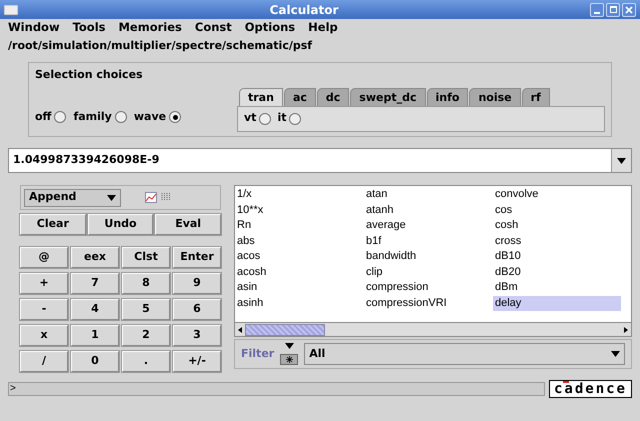 The image size is (640, 421). What do you see at coordinates (590, 389) in the screenshot?
I see `cadence-logo: cadence` at bounding box center [590, 389].